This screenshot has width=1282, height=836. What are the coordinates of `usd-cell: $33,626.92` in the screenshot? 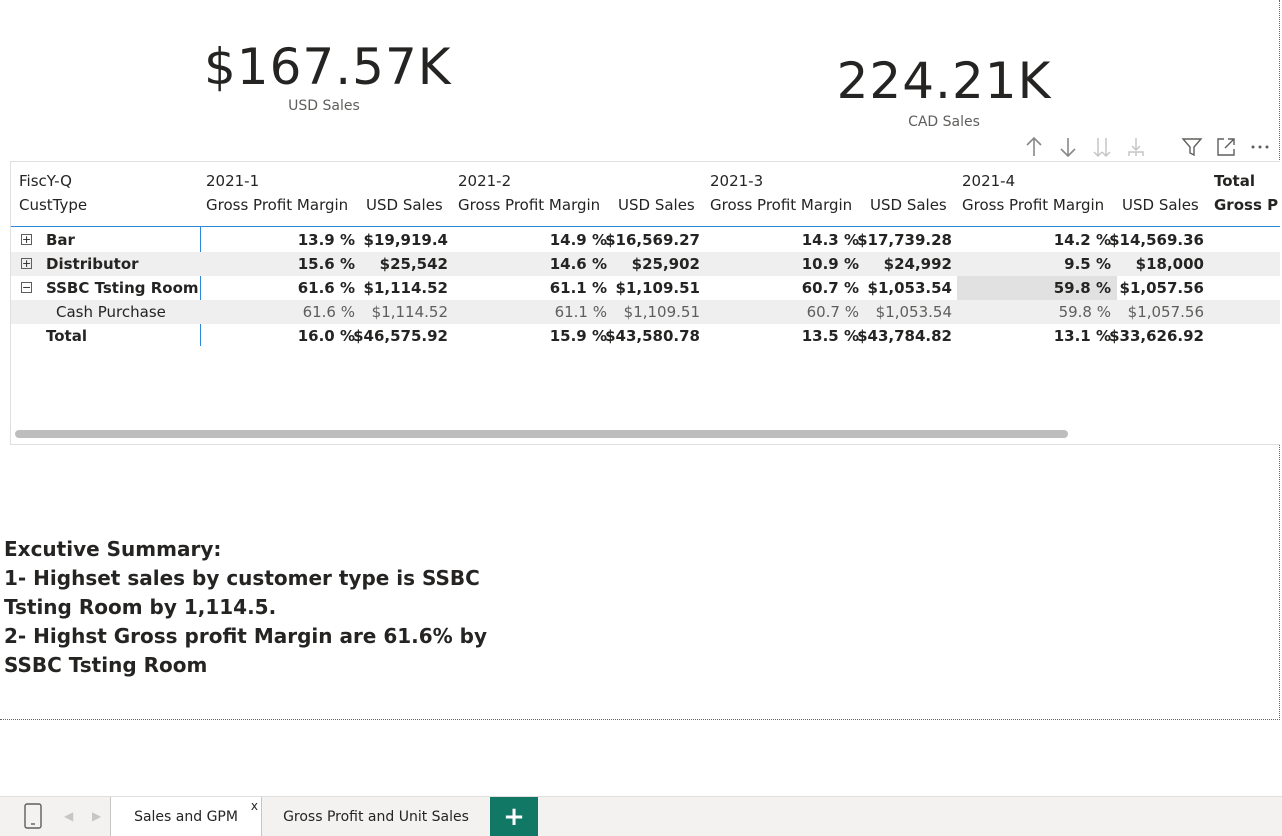 It's located at (1156, 336).